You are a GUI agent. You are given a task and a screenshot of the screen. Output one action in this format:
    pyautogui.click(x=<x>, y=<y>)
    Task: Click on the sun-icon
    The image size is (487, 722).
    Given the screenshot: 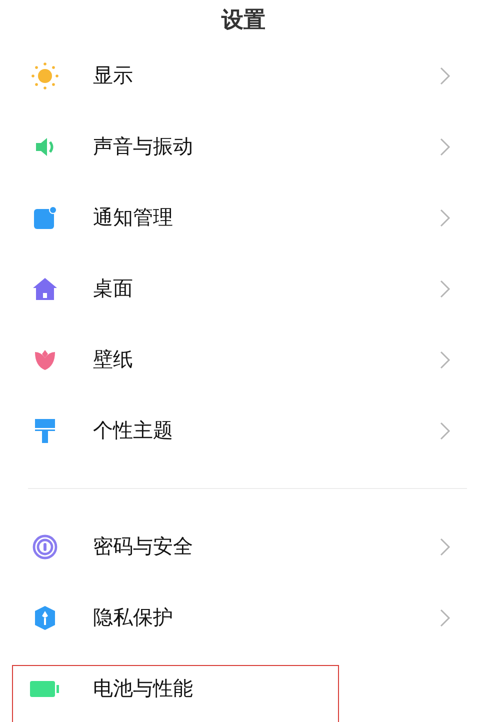 What is the action you would take?
    pyautogui.click(x=45, y=76)
    